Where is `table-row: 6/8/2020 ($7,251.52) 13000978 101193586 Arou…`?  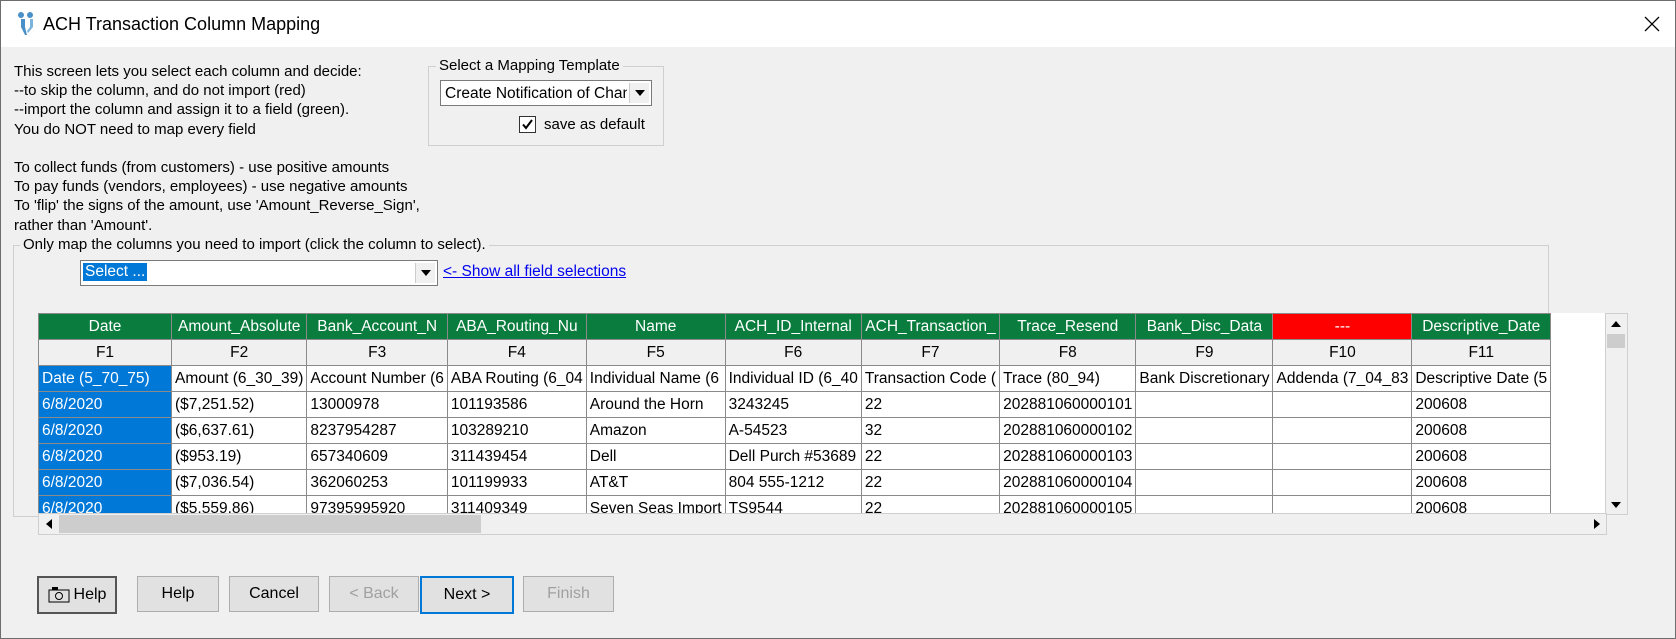
table-row: 6/8/2020 ($7,251.52) 13000978 101193586 Arou… is located at coordinates (795, 404).